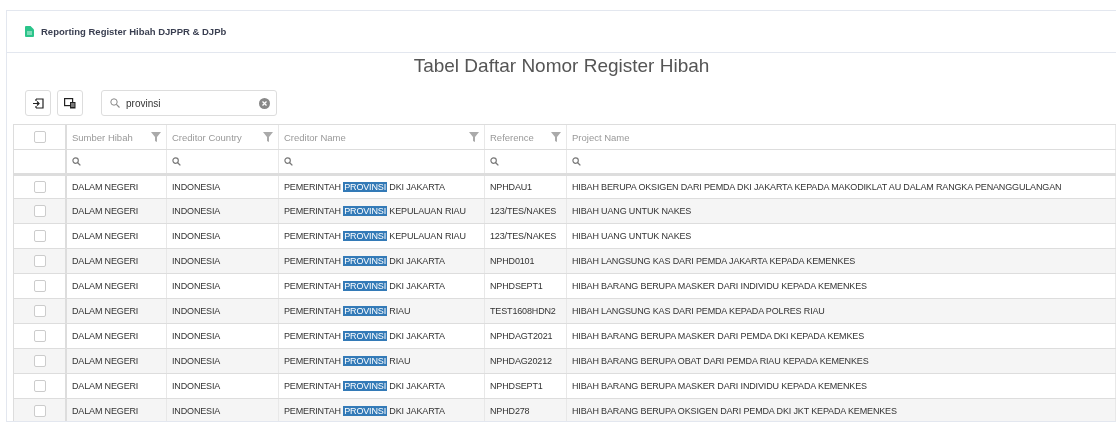 The height and width of the screenshot is (422, 1116). I want to click on table-cell: HIBAH LANGSUNG KAS DARI PEMDA JAKARTA KEPADA KEMENKES, so click(714, 261).